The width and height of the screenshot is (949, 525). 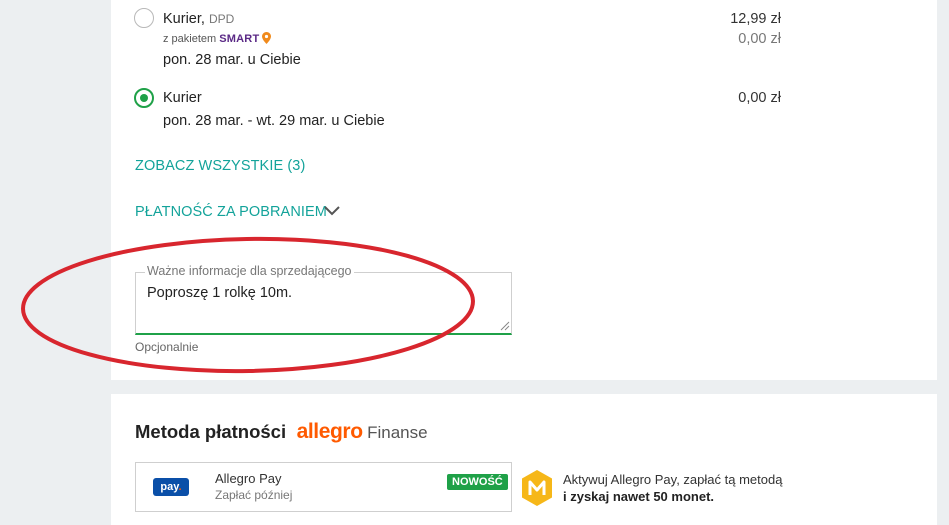 I want to click on shipping-option-courier-radio, so click(x=144, y=98).